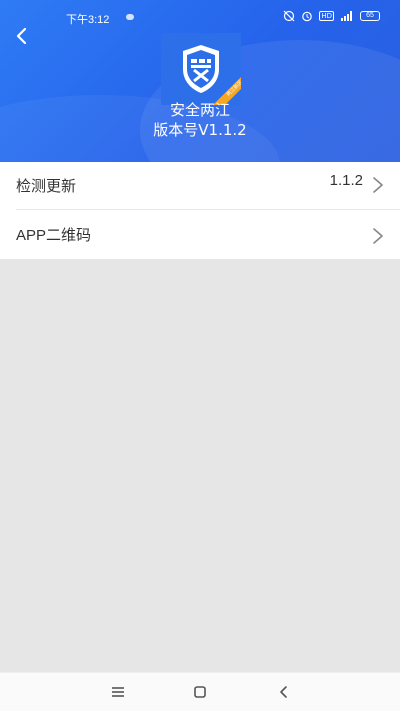 The width and height of the screenshot is (400, 711). What do you see at coordinates (326, 16) in the screenshot?
I see `hd-badge: HD` at bounding box center [326, 16].